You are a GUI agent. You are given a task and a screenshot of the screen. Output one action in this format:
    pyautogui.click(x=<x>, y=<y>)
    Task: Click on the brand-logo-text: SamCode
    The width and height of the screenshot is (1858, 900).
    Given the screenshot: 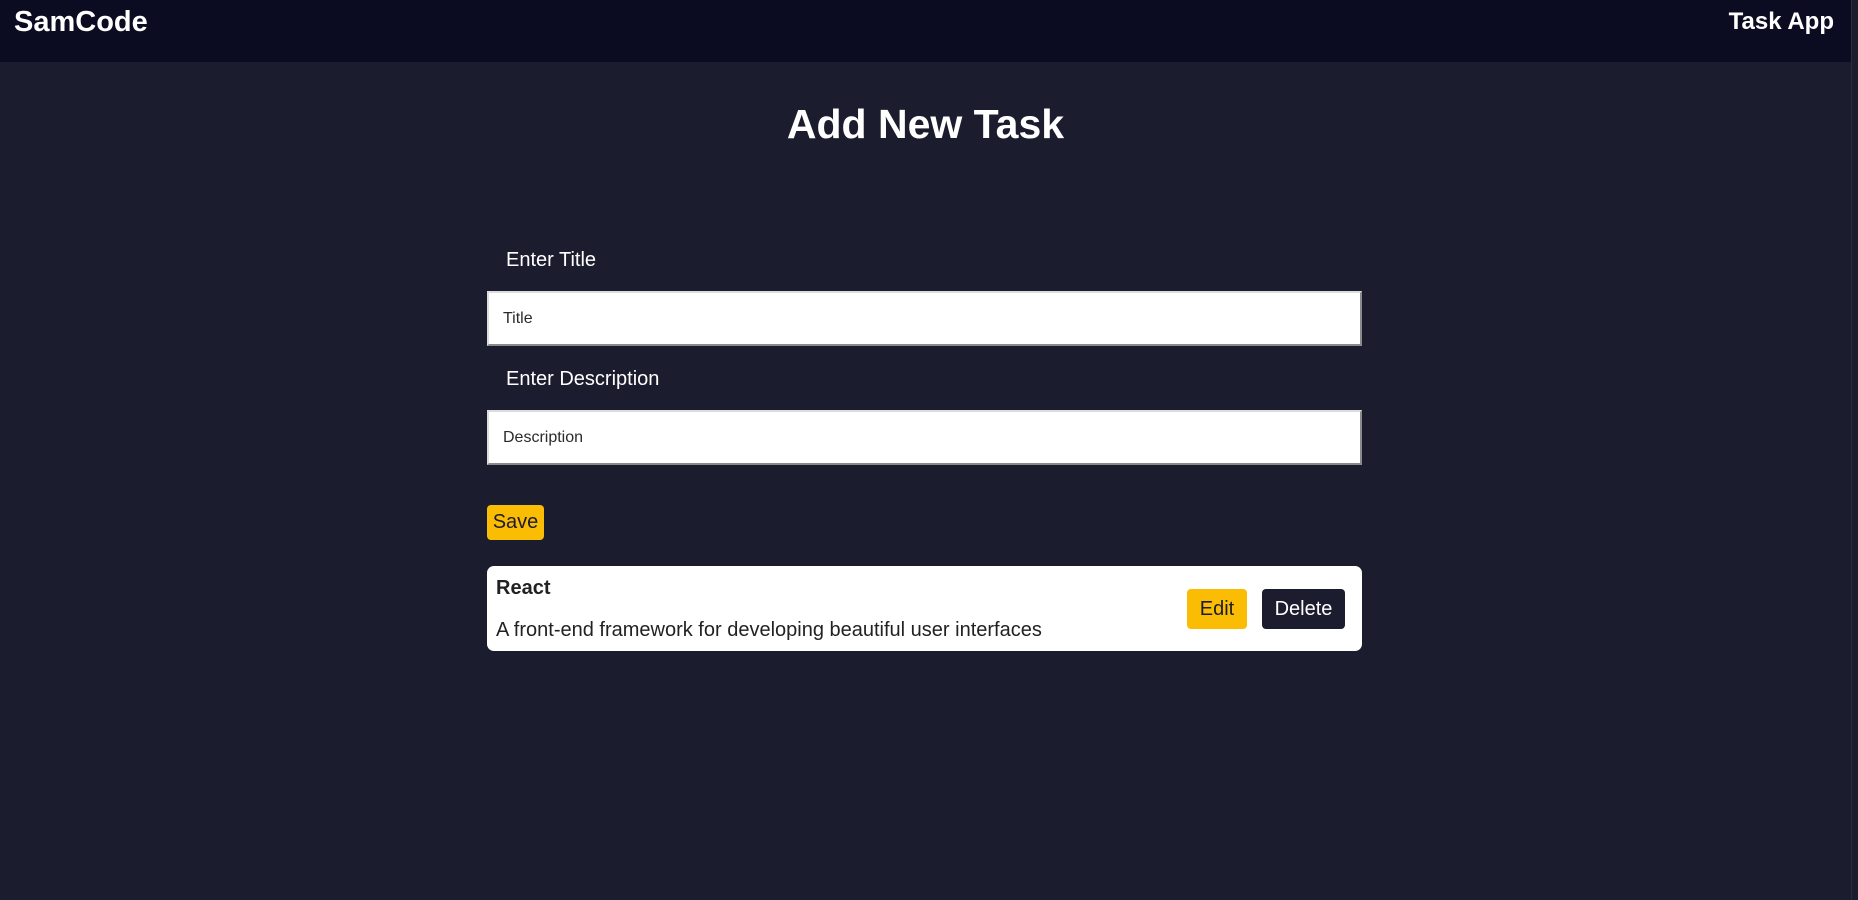 What is the action you would take?
    pyautogui.click(x=81, y=22)
    